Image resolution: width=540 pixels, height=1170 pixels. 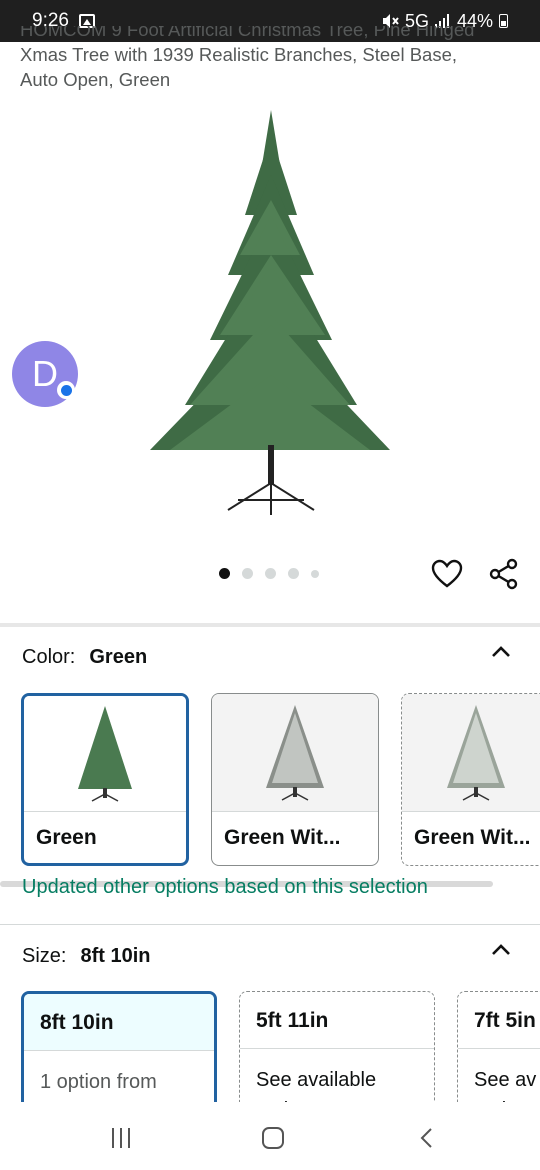 What do you see at coordinates (273, 1138) in the screenshot?
I see `home-icon` at bounding box center [273, 1138].